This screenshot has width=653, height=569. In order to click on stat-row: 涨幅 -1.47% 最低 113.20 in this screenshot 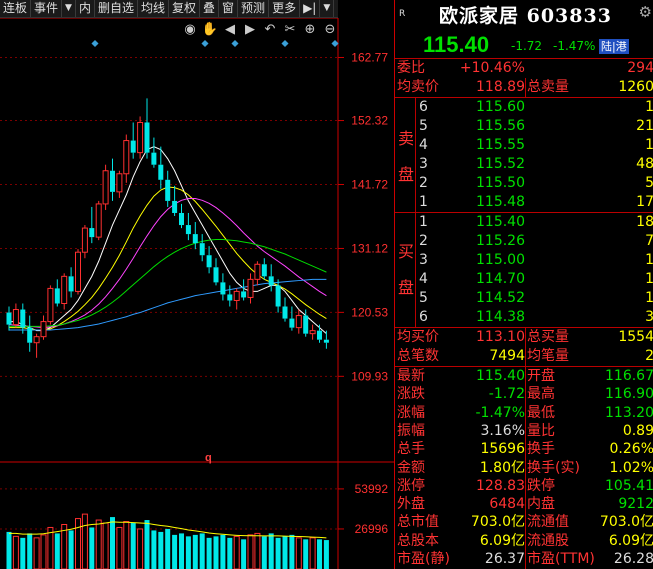, I will do `click(524, 413)`.